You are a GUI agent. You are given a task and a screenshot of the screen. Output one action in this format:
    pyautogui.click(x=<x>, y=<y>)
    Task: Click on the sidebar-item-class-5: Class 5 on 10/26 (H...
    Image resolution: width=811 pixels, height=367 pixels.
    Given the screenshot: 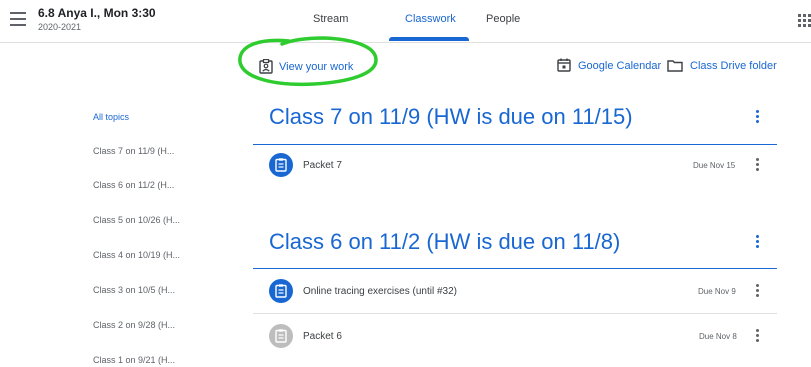 What is the action you would take?
    pyautogui.click(x=136, y=220)
    